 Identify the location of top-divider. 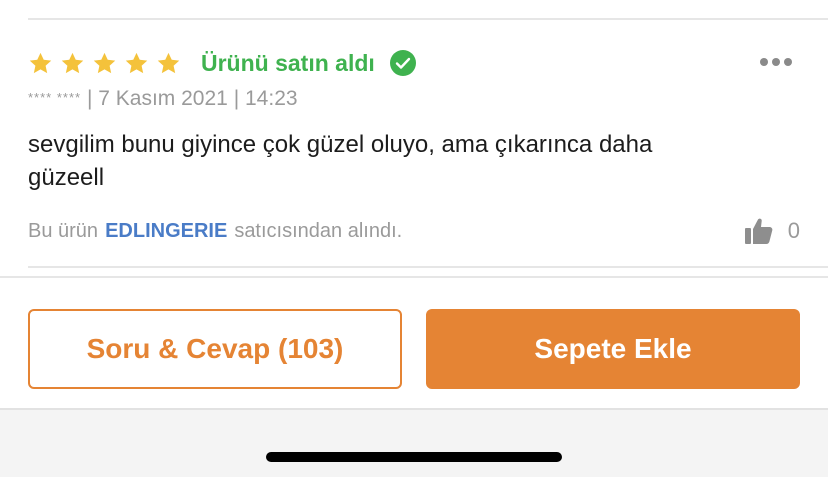
(428, 19).